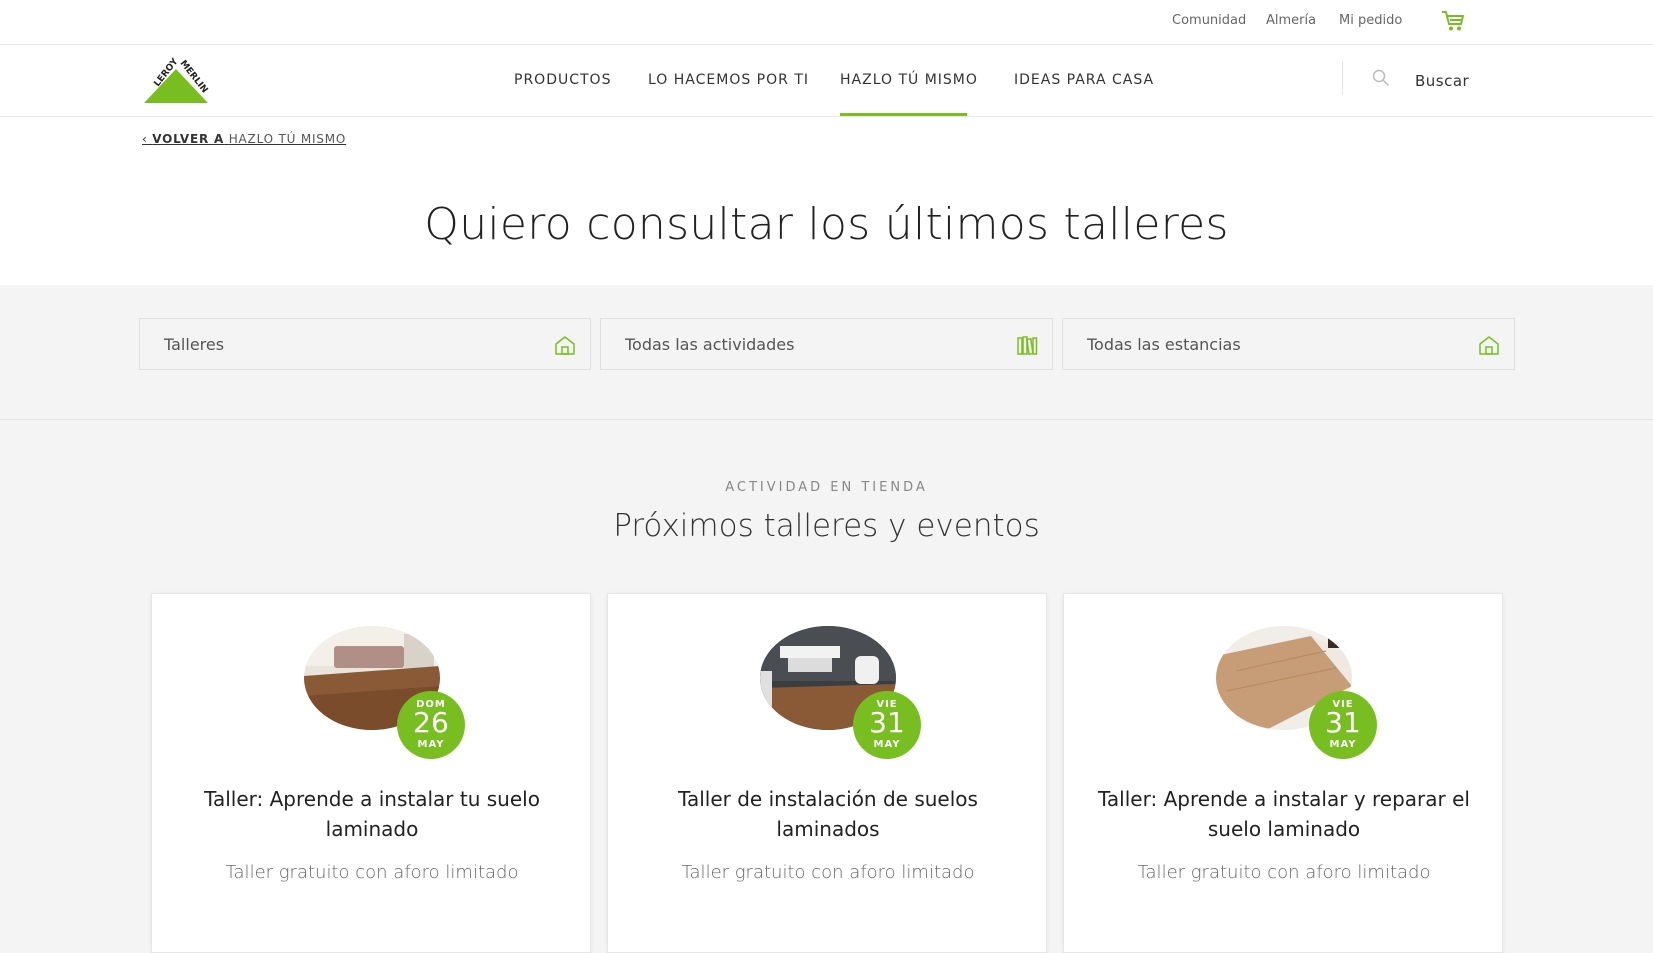  I want to click on my-order-link: Mi pedido, so click(1370, 20).